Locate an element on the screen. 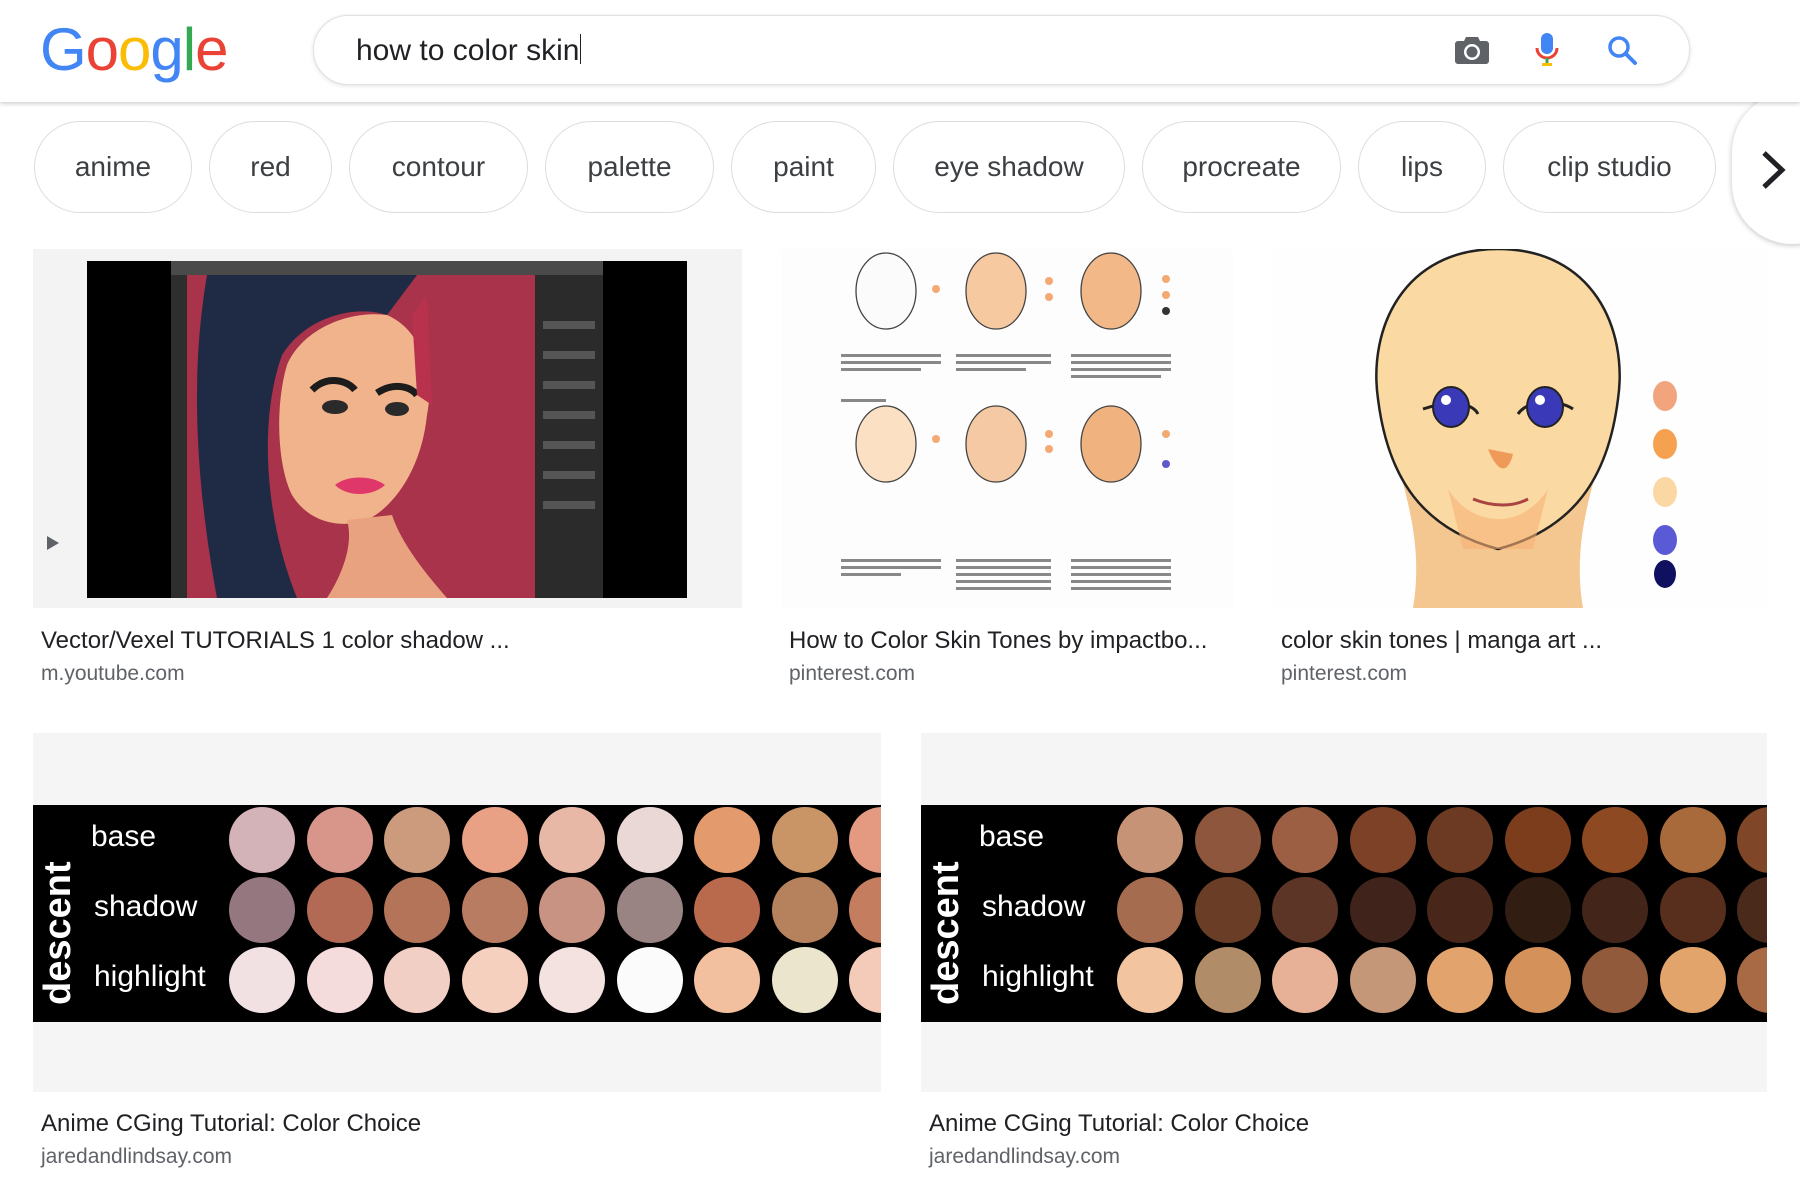 This screenshot has width=1800, height=1192. search-icon is located at coordinates (1622, 50).